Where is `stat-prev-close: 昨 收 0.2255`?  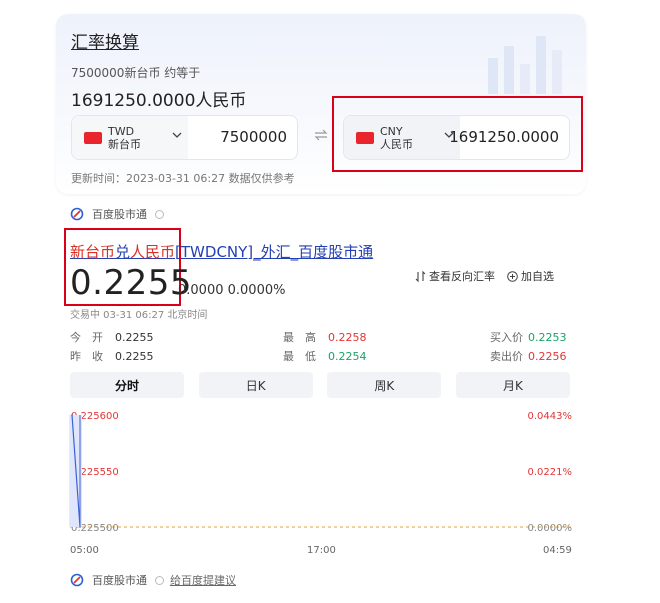 stat-prev-close: 昨 收 0.2255 is located at coordinates (112, 356).